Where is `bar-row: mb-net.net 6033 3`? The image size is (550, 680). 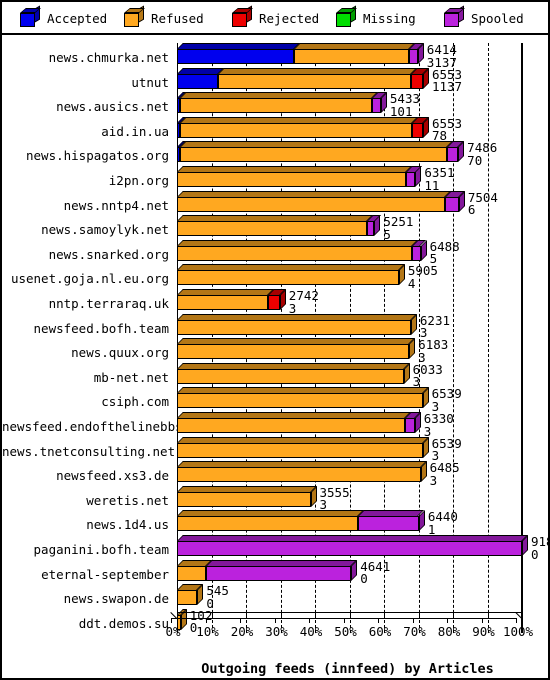 bar-row: mb-net.net 6033 3 is located at coordinates (275, 375).